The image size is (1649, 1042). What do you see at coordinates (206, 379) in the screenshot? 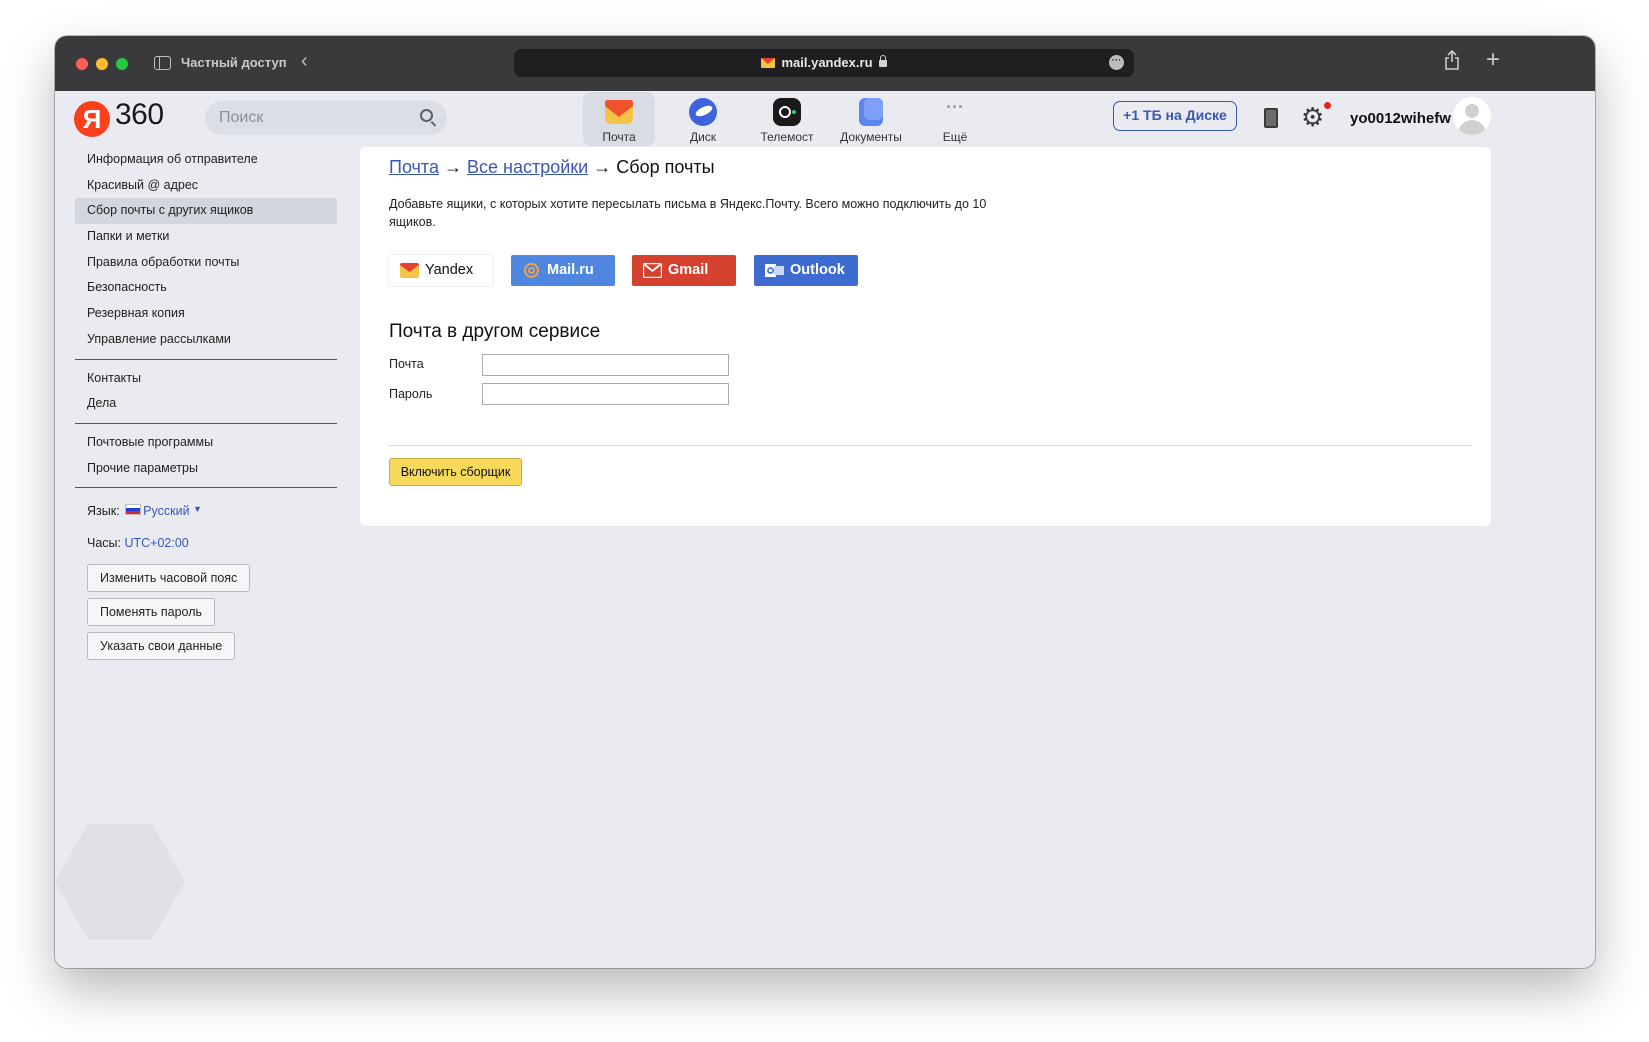
I see `sidebar-item-contacts: Контакты` at bounding box center [206, 379].